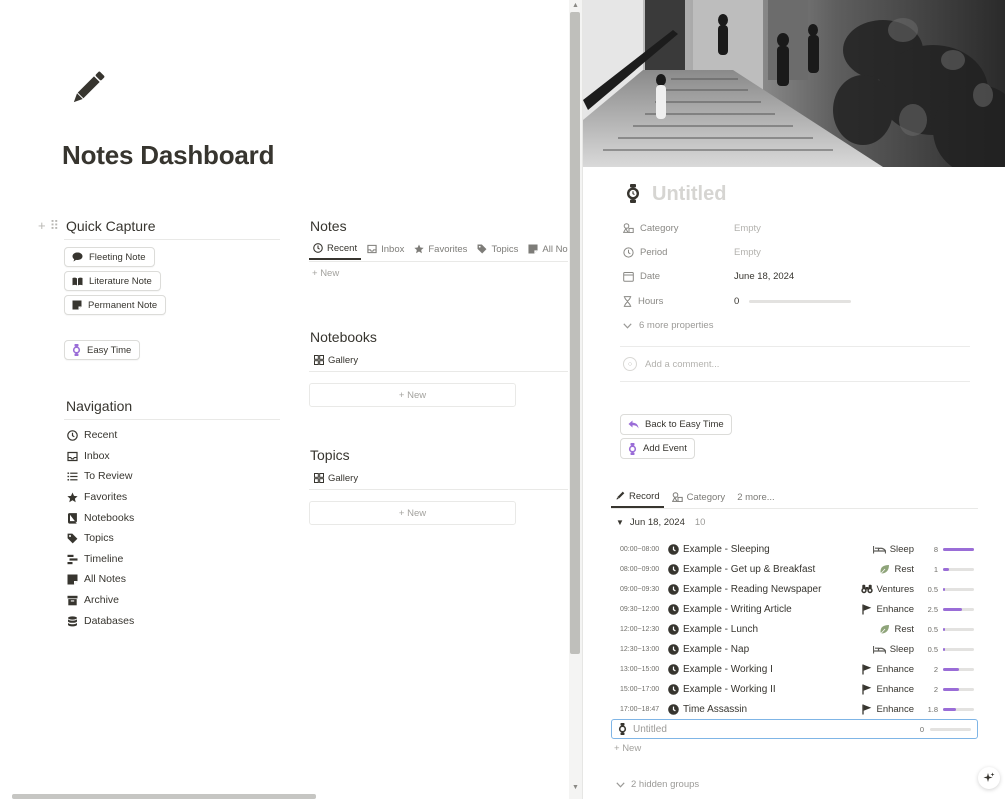 The image size is (1005, 799). Describe the element at coordinates (689, 194) in the screenshot. I see `record-title: Untitled` at that location.